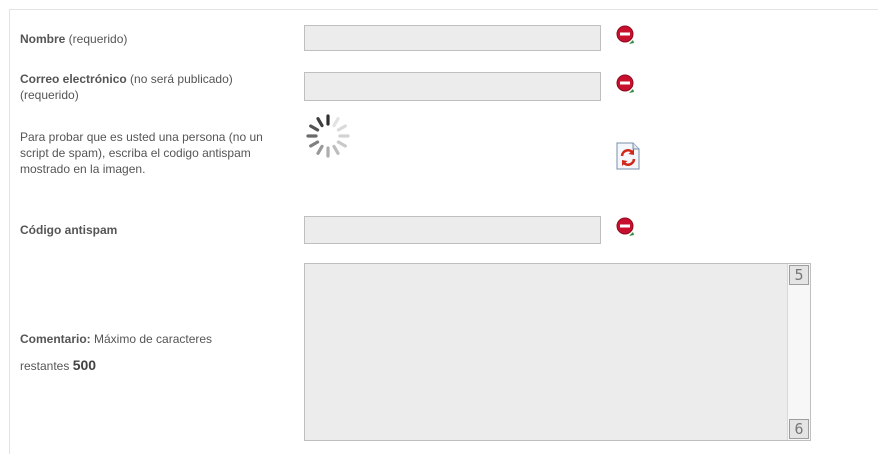  Describe the element at coordinates (328, 136) in the screenshot. I see `loading-spinner-icon` at that location.